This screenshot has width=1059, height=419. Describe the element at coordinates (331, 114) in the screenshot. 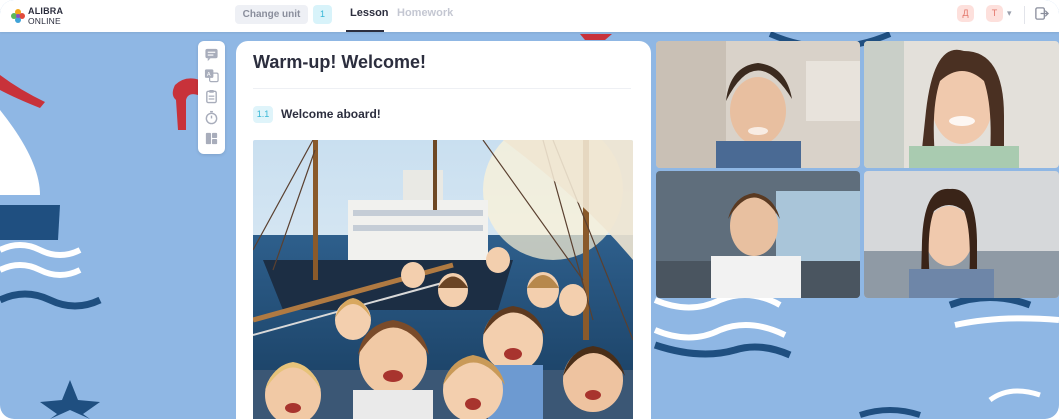

I see `section-title: Welcome aboard!` at that location.